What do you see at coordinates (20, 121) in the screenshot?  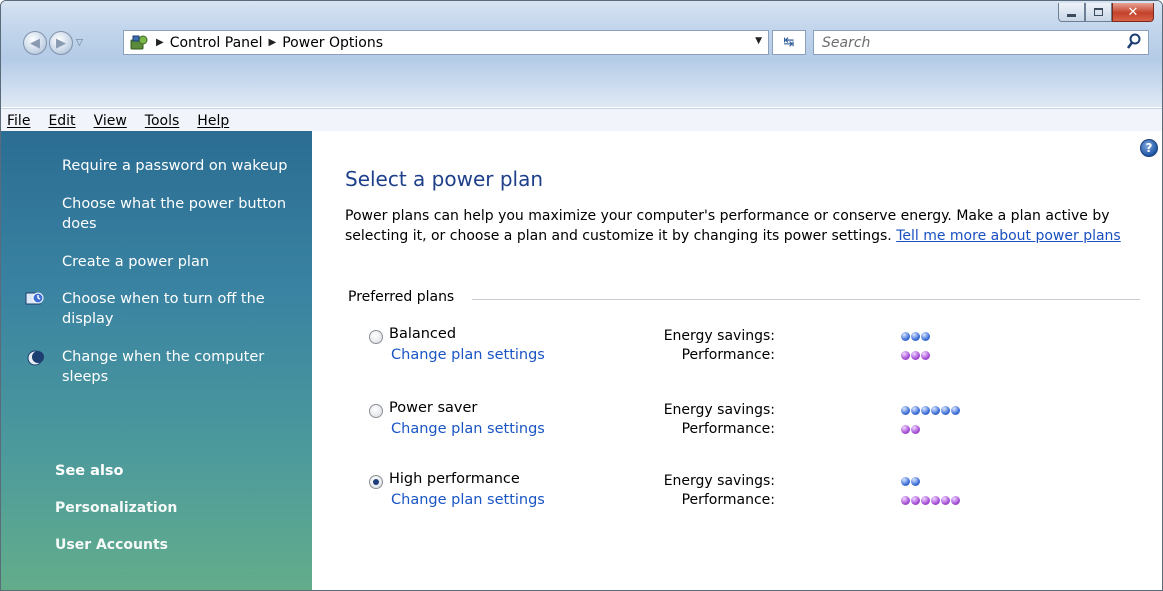 I see `menu-file: File` at bounding box center [20, 121].